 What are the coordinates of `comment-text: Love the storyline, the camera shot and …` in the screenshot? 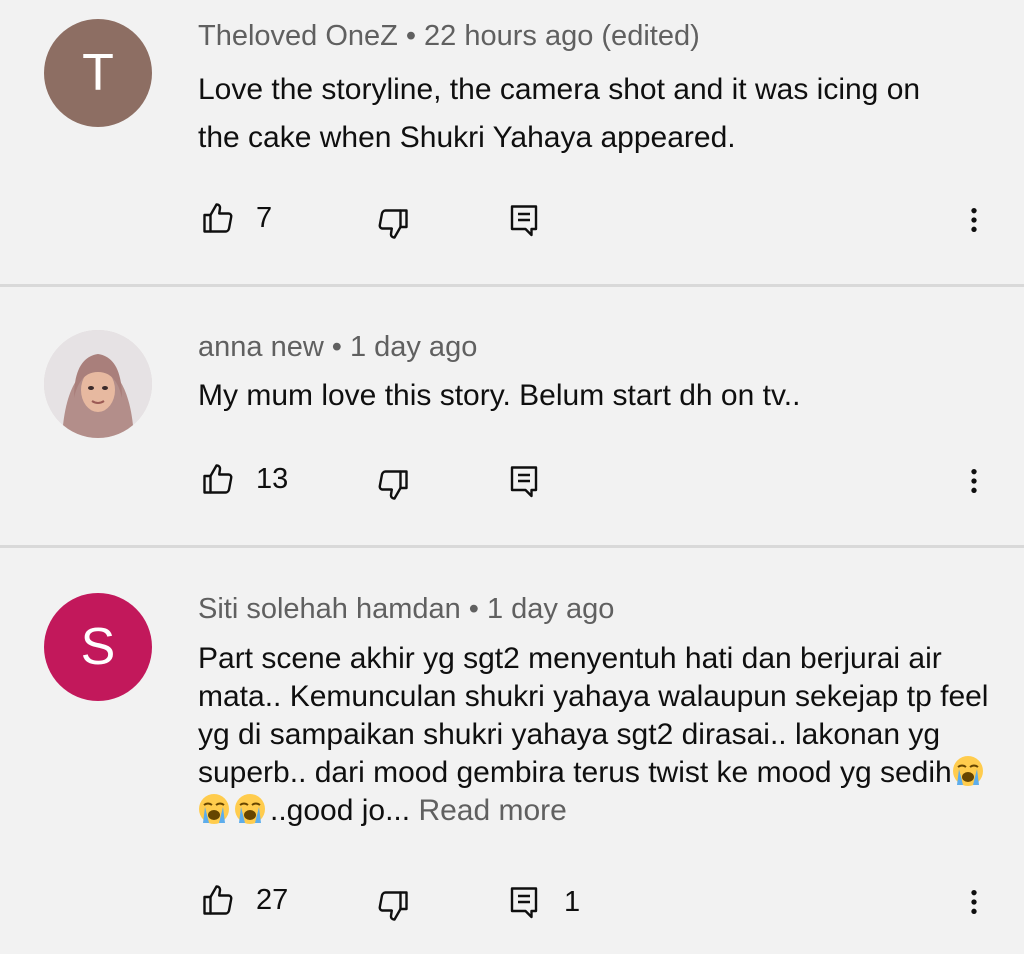 It's located at (559, 113).